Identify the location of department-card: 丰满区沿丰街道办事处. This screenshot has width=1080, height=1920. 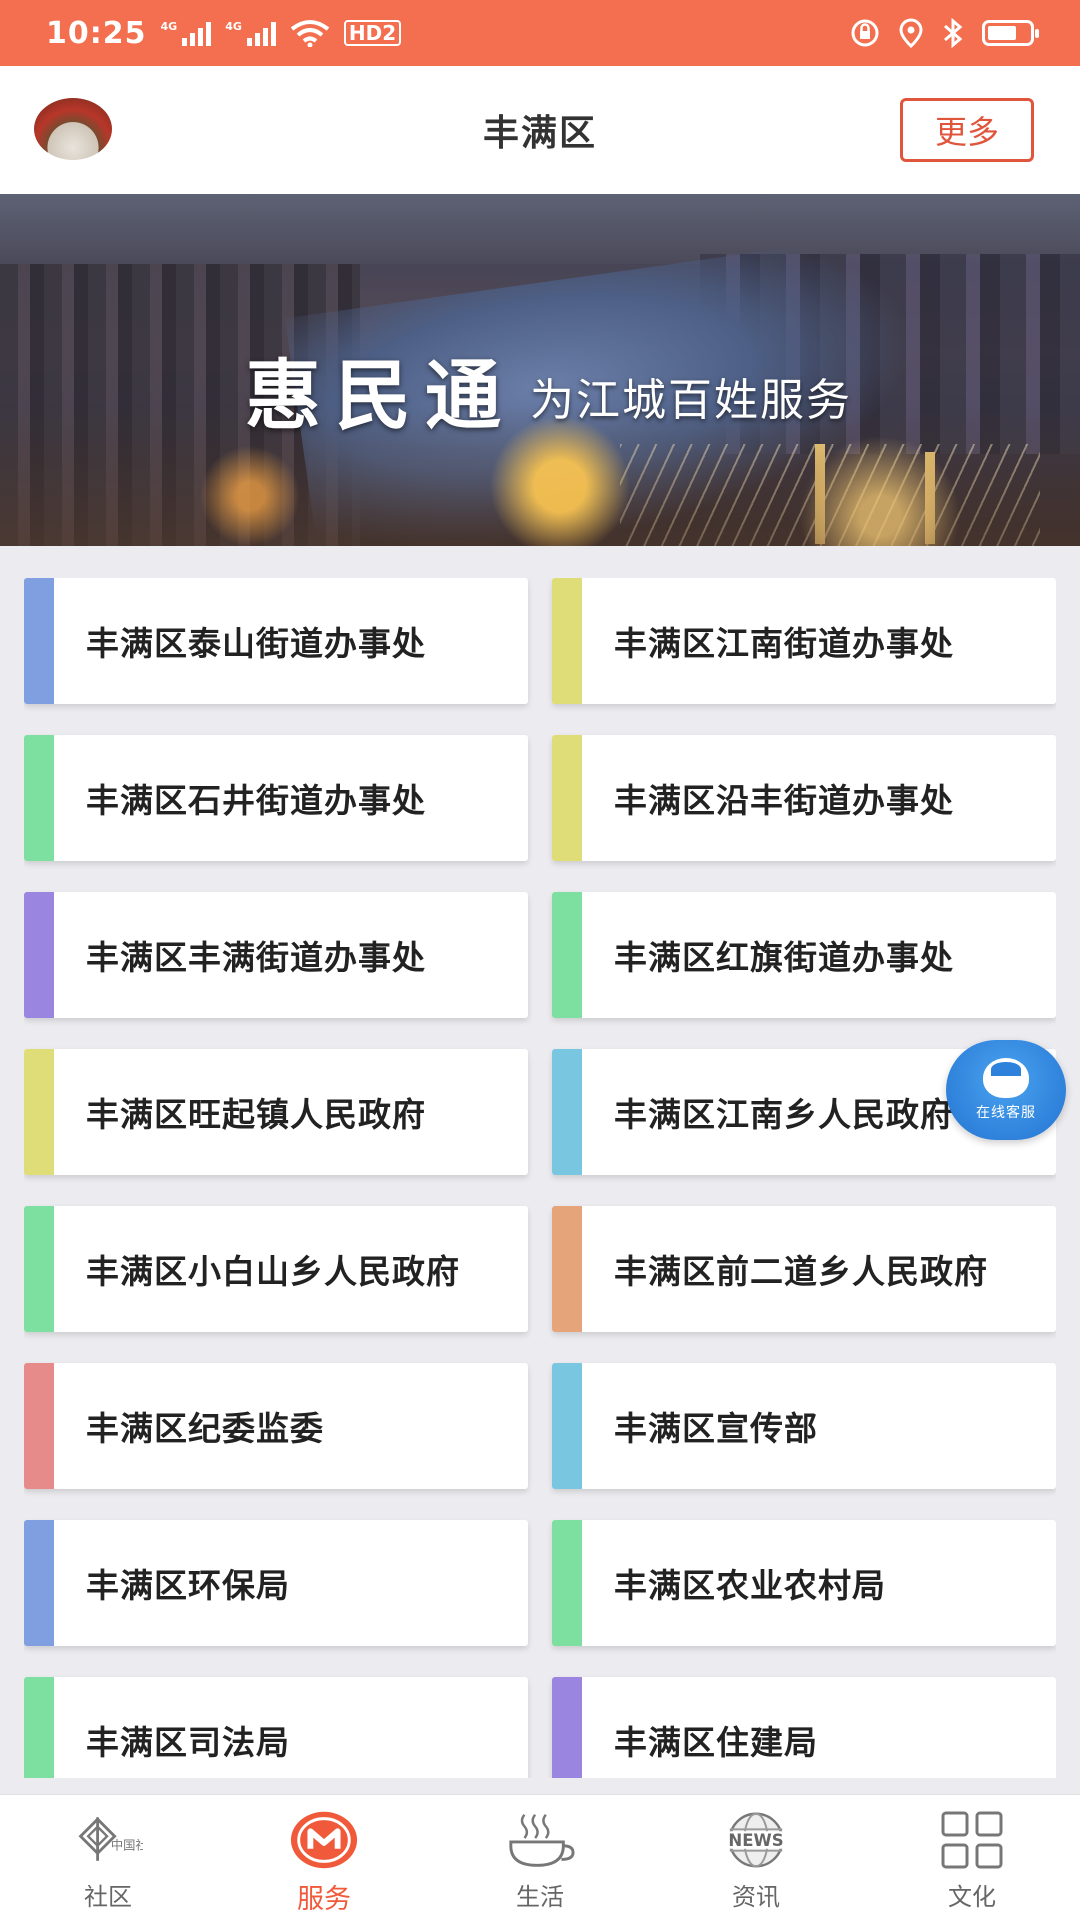
(804, 798).